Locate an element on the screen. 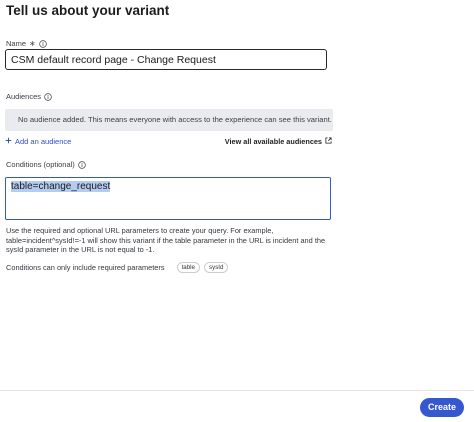 This screenshot has width=474, height=422. add-audience-label: Add an audience is located at coordinates (43, 141).